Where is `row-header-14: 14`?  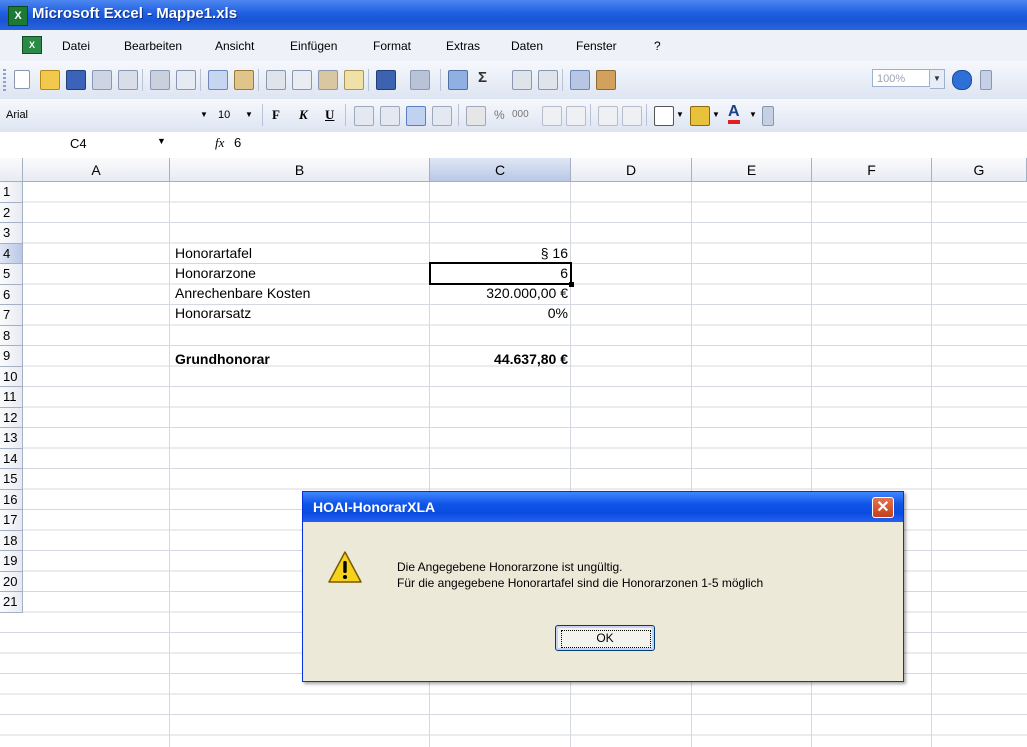
row-header-14: 14 is located at coordinates (11, 458).